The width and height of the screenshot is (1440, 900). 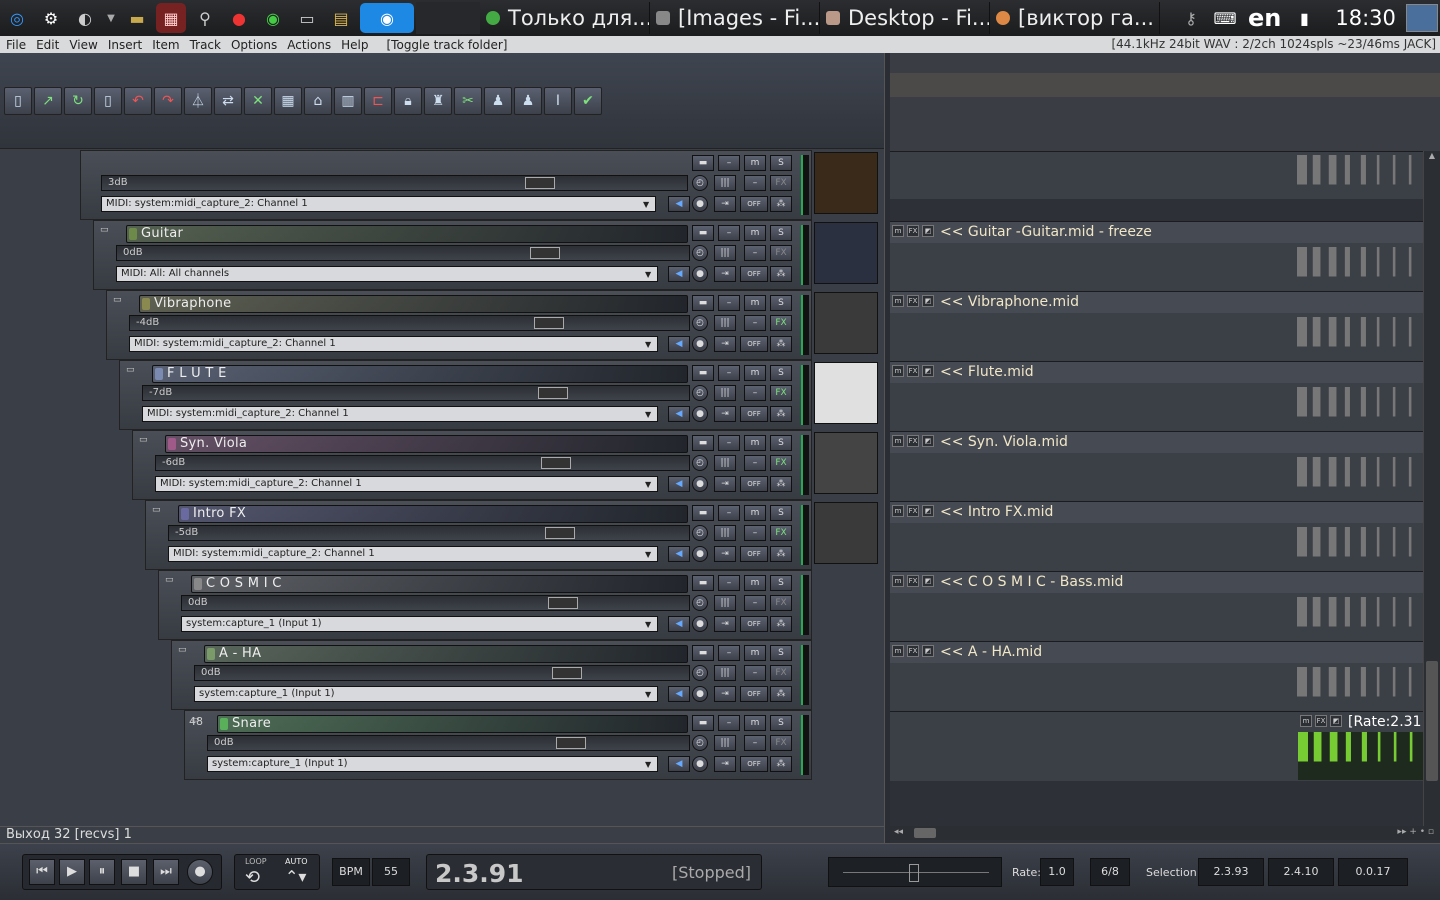 What do you see at coordinates (925, 833) in the screenshot?
I see `hscrollbar-thumb` at bounding box center [925, 833].